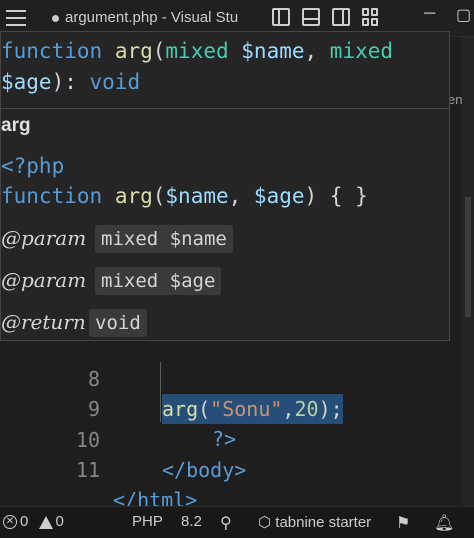  I want to click on param-chip: mixed $name, so click(164, 239).